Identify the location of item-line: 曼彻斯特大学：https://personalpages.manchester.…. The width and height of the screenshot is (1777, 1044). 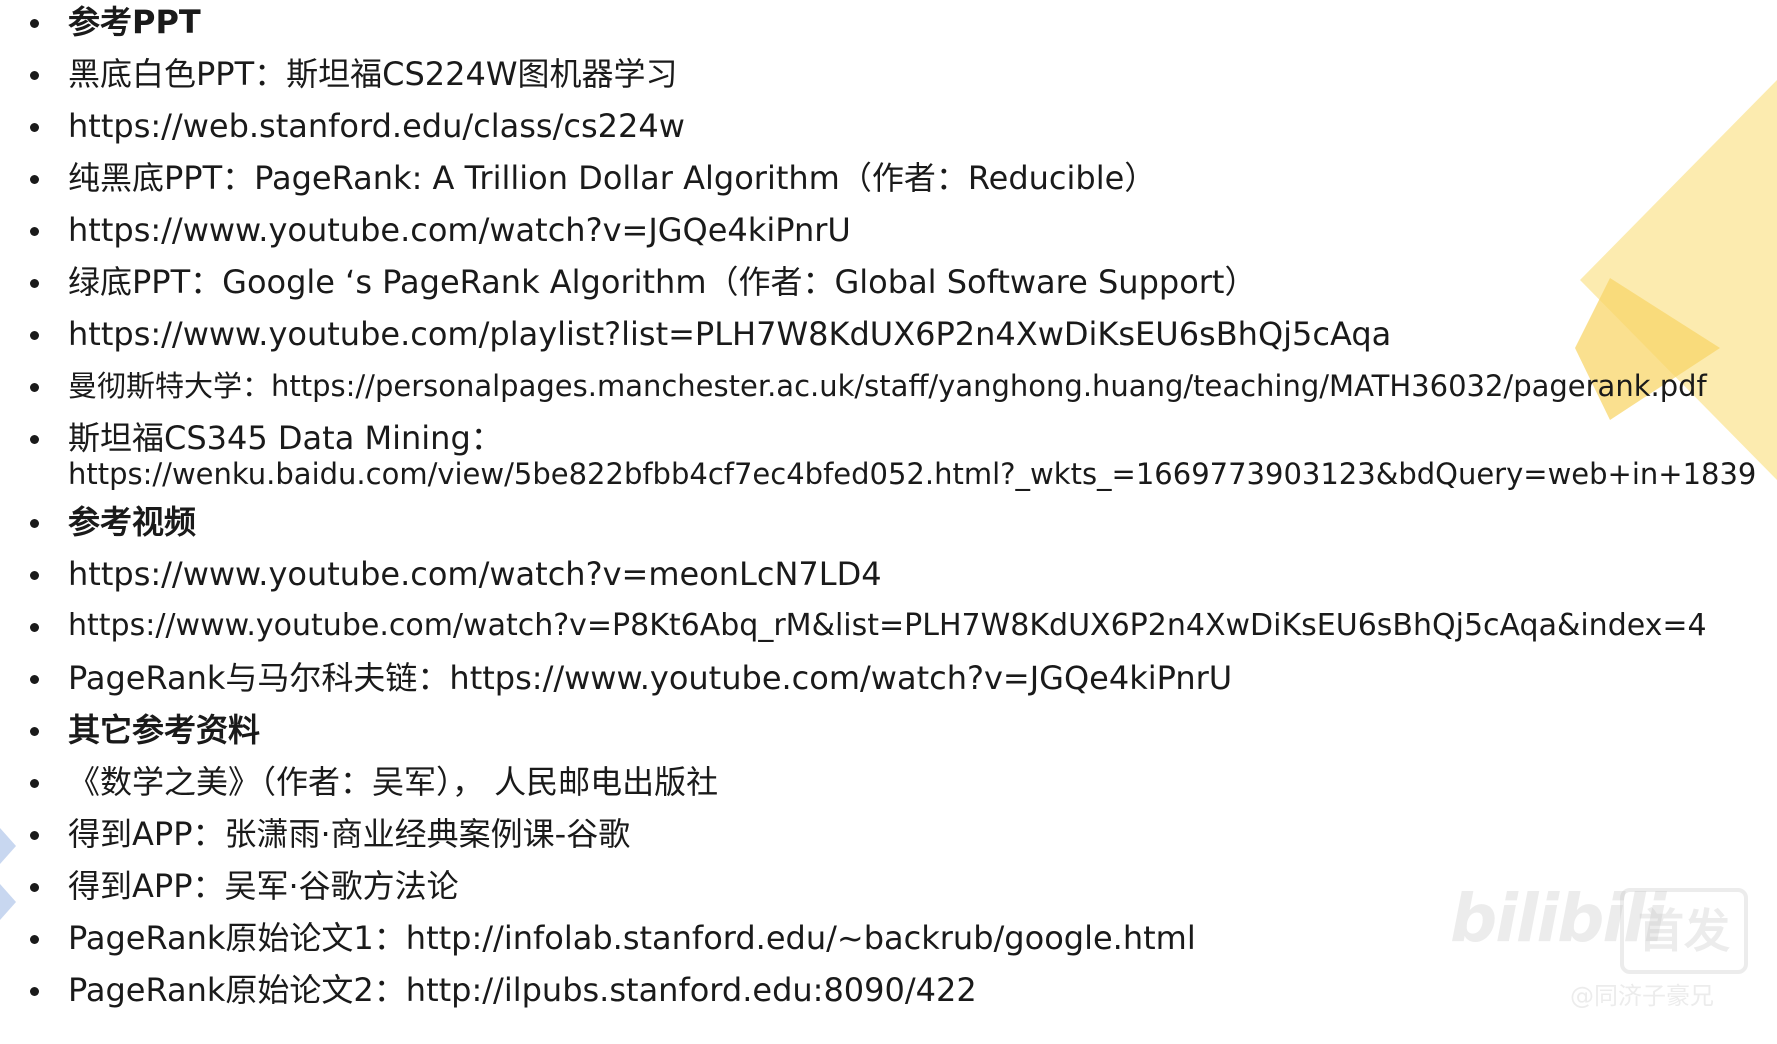
(887, 386).